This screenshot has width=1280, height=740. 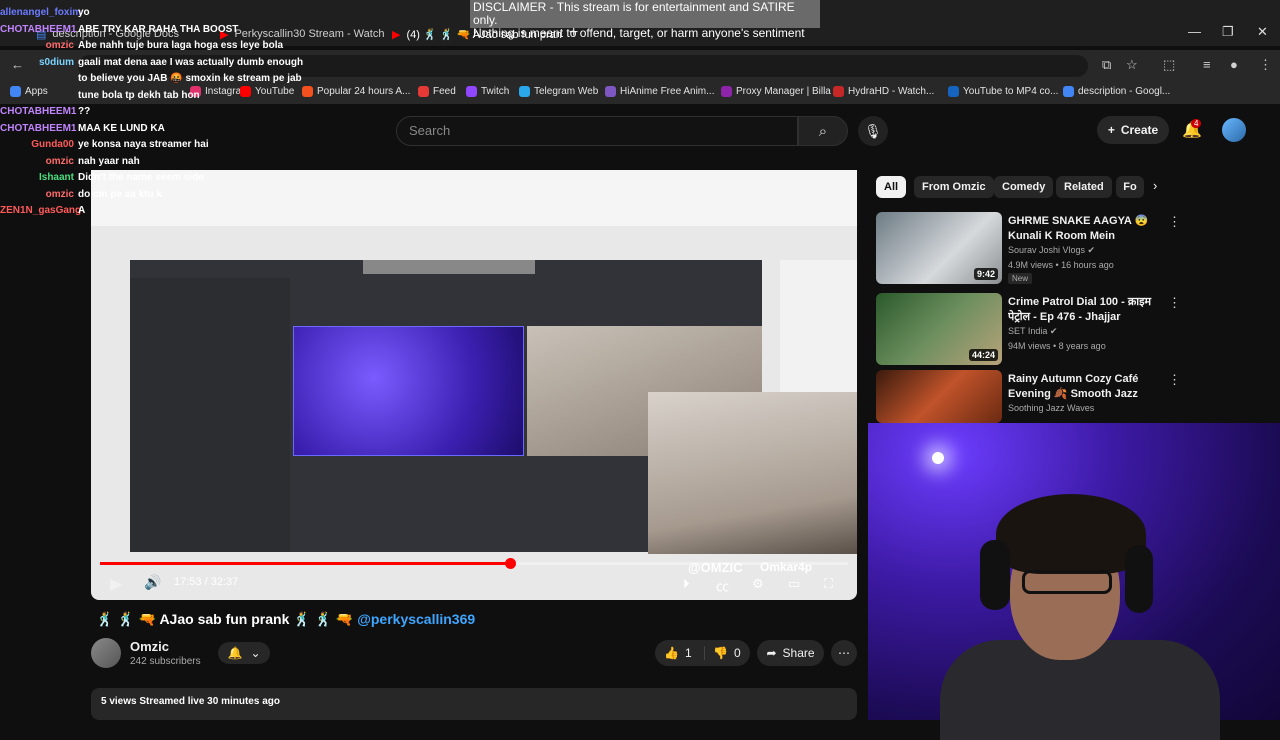 What do you see at coordinates (939, 248) in the screenshot?
I see `video-thumbnail: 9:42` at bounding box center [939, 248].